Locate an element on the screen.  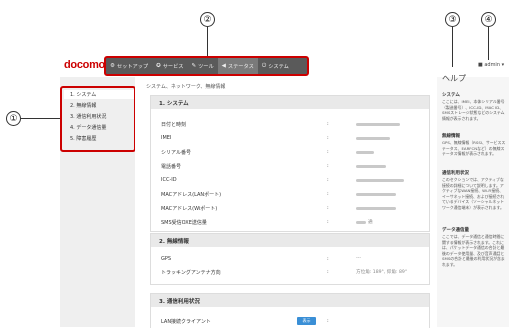
sidebar-item-system: 1. システム is located at coordinates (99, 94).